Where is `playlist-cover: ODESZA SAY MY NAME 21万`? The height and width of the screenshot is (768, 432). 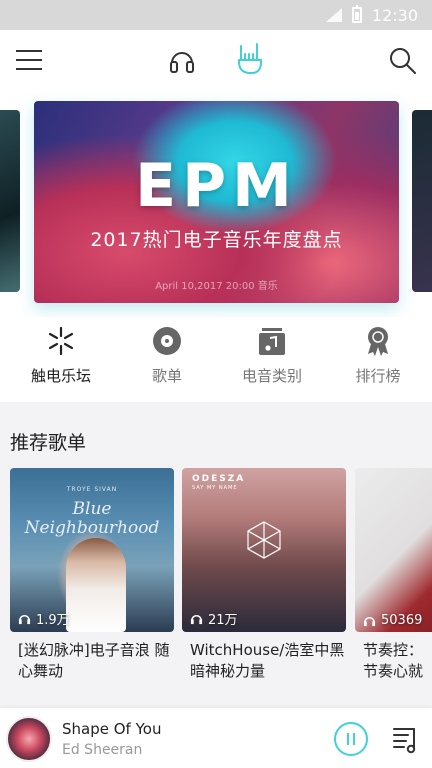
playlist-cover: ODESZA SAY MY NAME 21万 is located at coordinates (264, 550).